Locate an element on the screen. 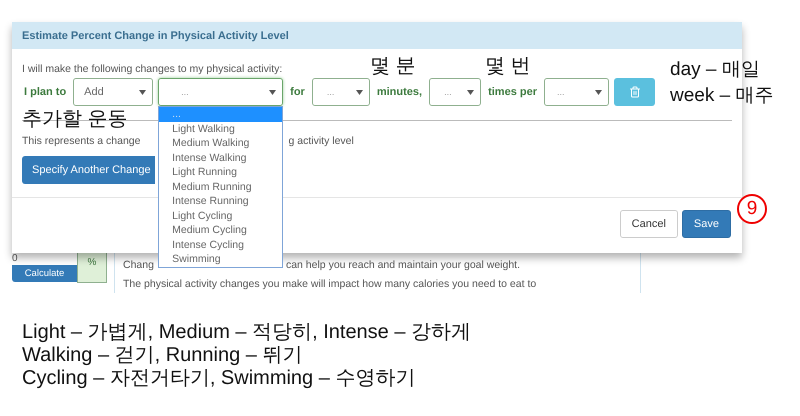  plan-label: I plan to is located at coordinates (45, 92).